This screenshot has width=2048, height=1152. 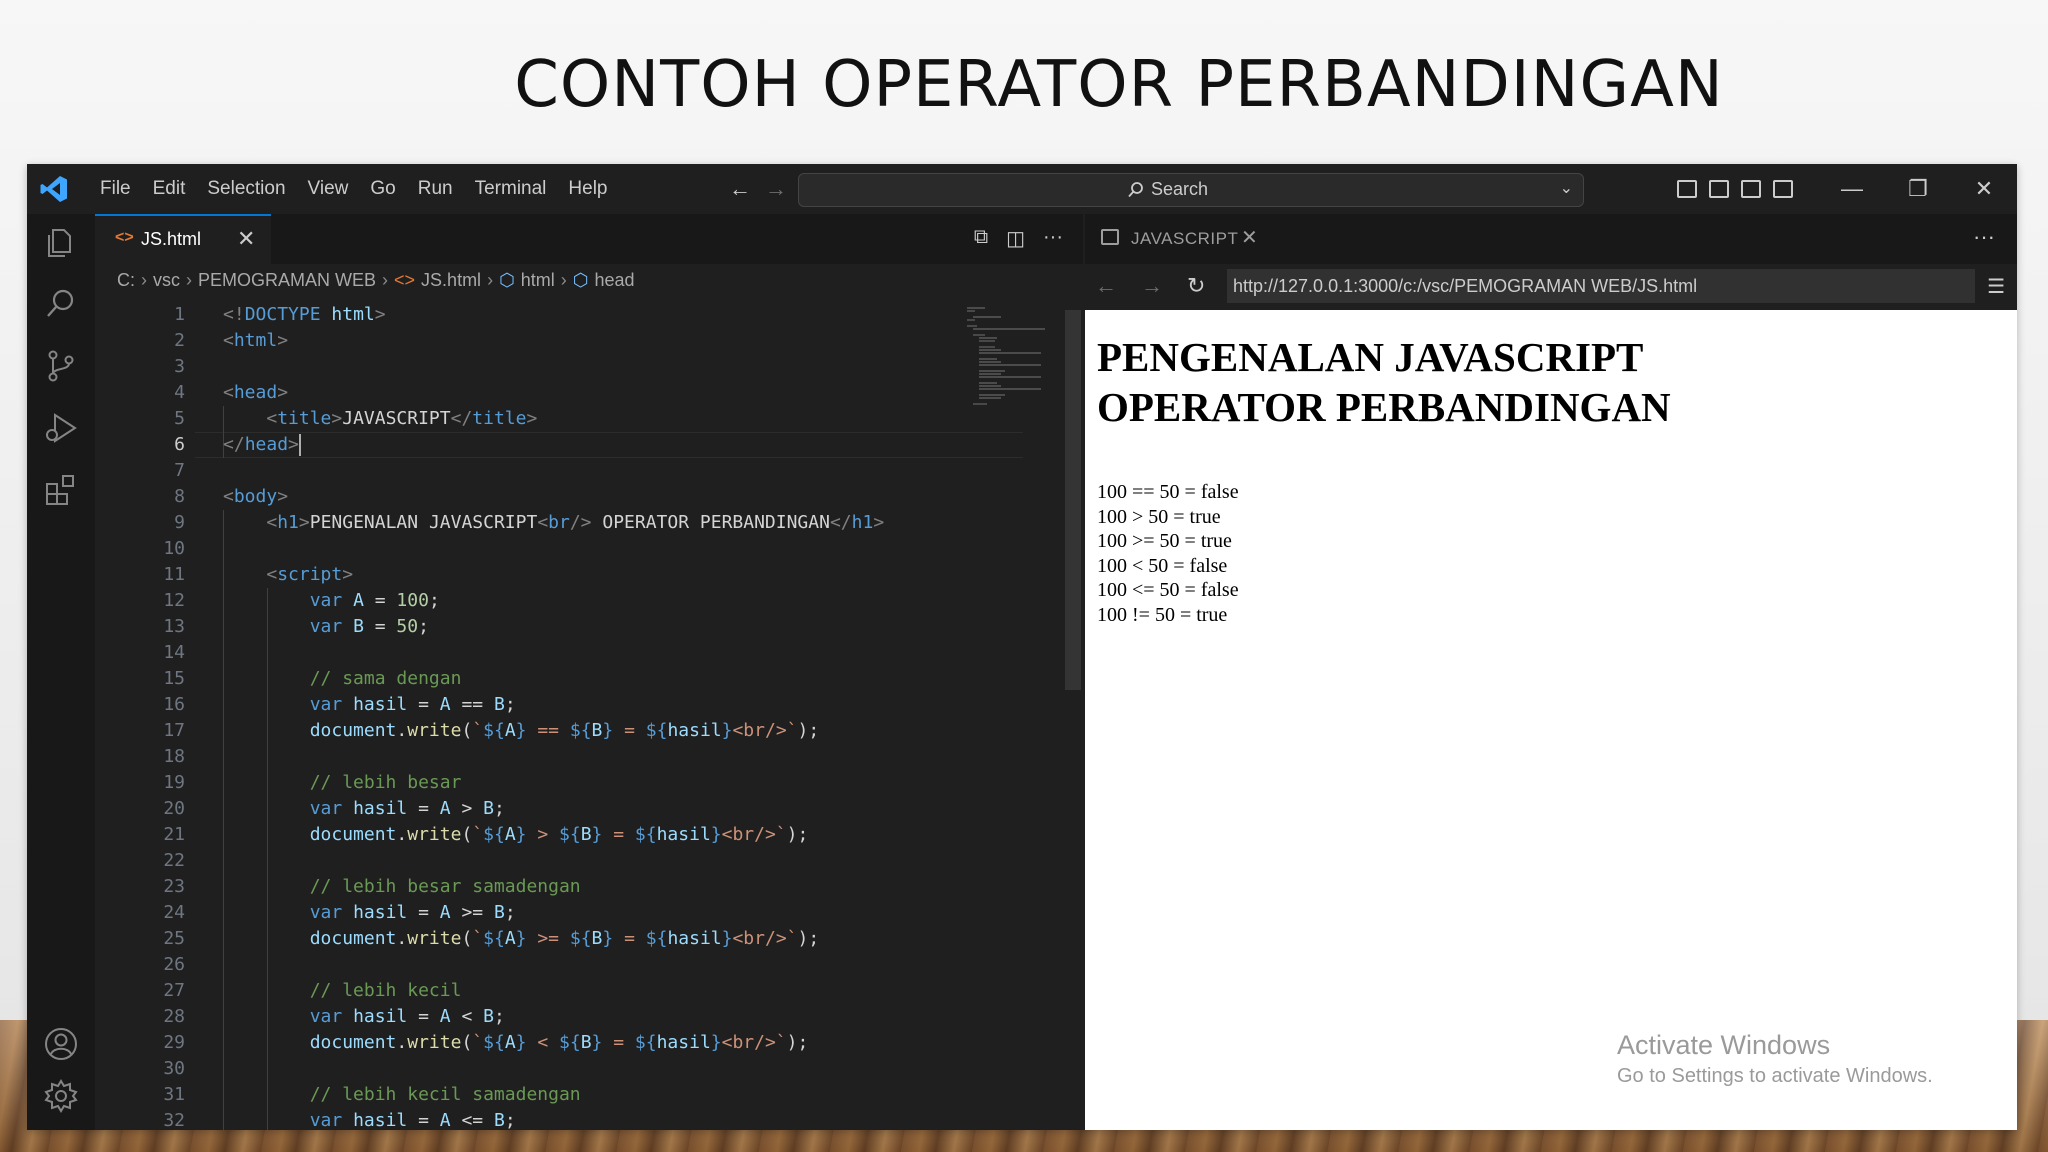 I want to click on code-line: 19 // lebih besar, so click(x=575, y=783).